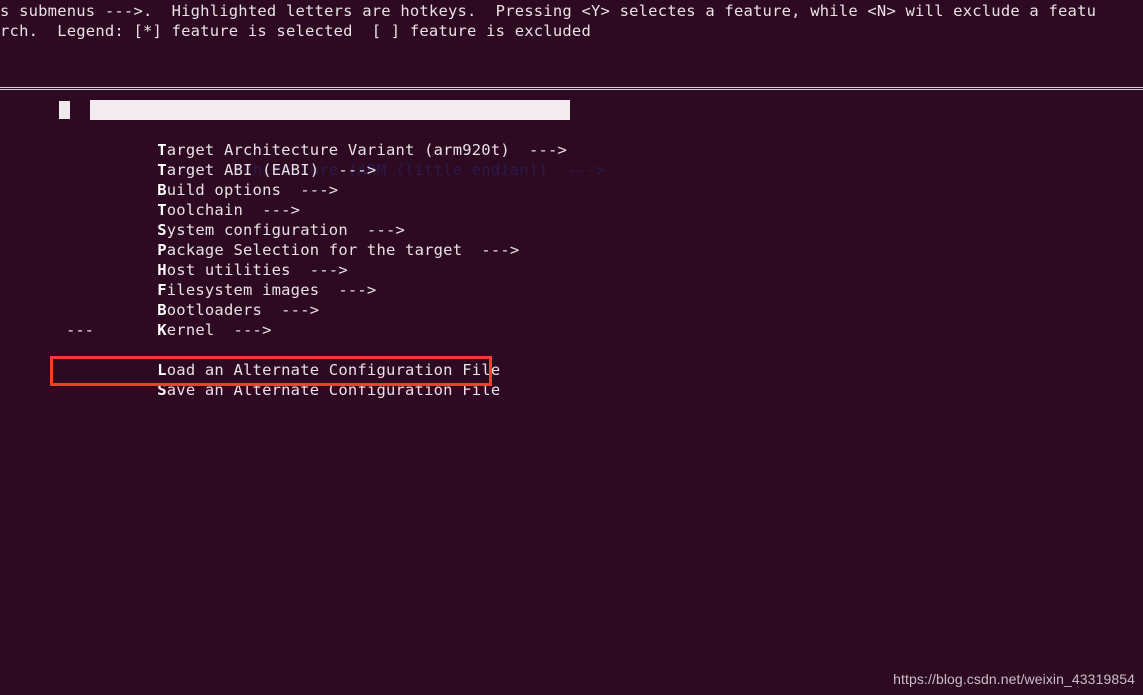  Describe the element at coordinates (1014, 679) in the screenshot. I see `watermark-url: https://blog.csdn.net/weixin_43319854` at that location.